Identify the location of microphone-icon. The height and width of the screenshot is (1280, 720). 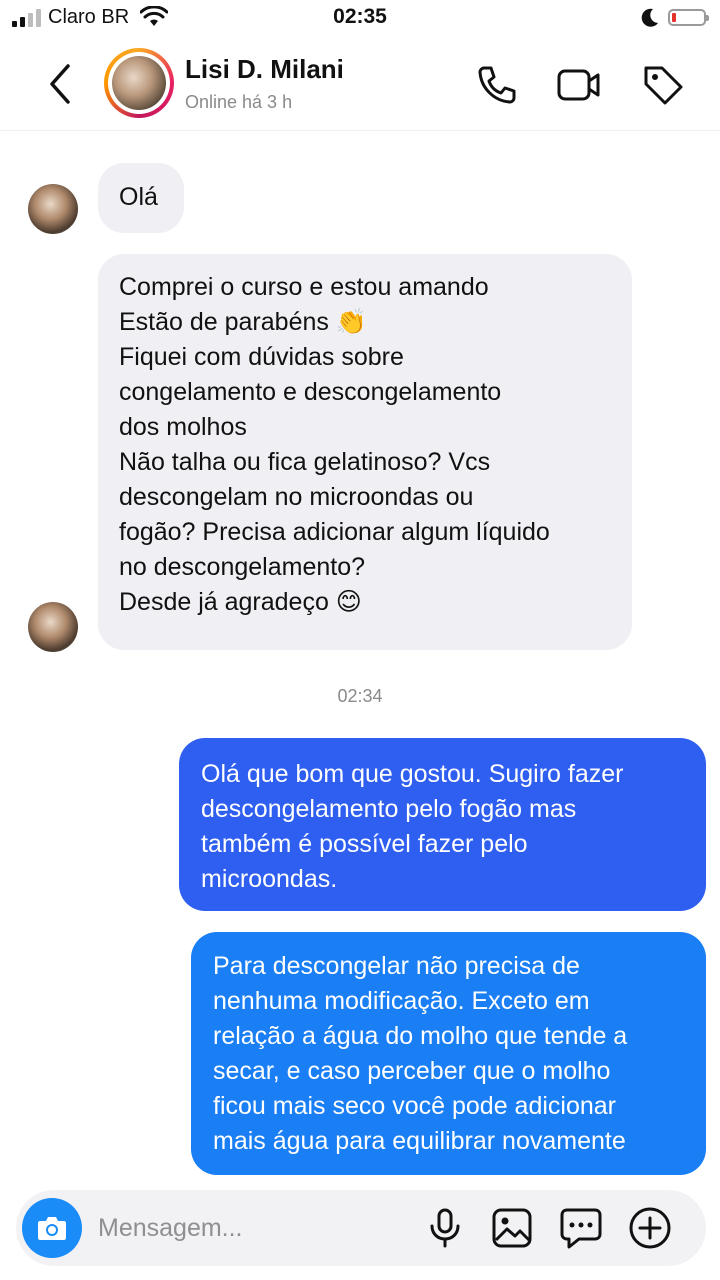
(445, 1228).